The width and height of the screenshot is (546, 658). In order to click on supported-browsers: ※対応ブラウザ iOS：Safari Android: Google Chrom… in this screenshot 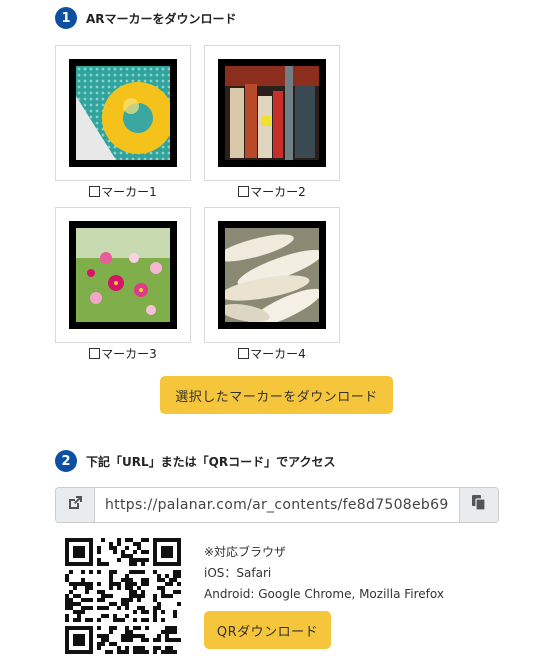, I will do `click(324, 573)`.